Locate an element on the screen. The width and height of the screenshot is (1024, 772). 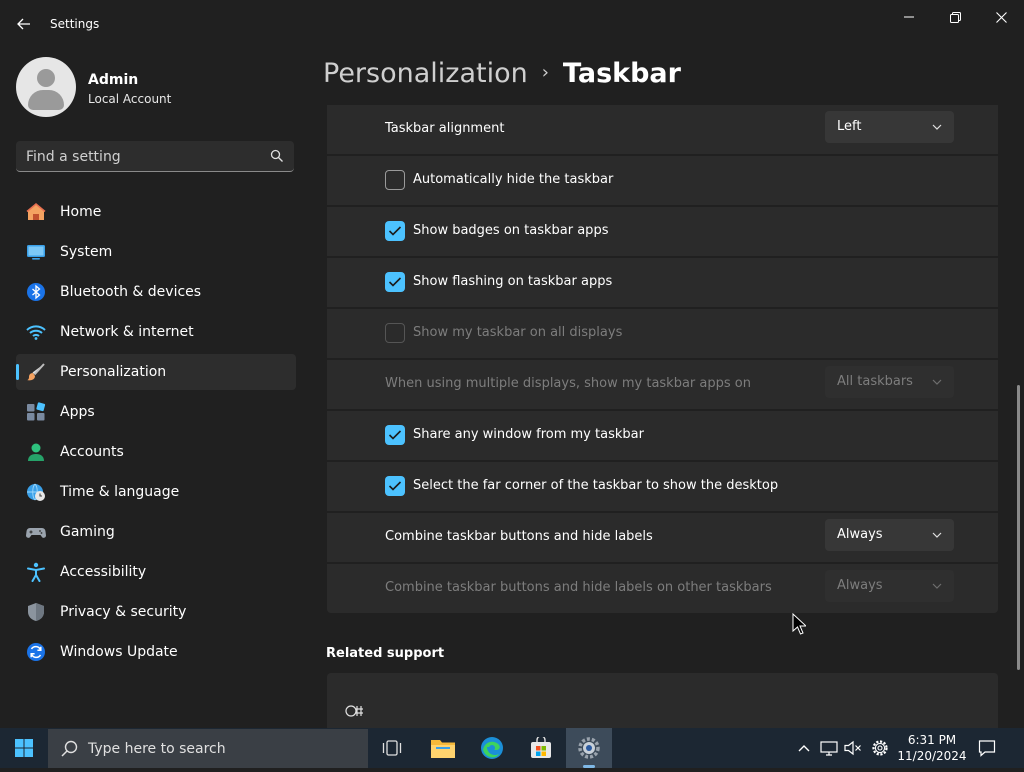
auto-hide-checkbox is located at coordinates (395, 180).